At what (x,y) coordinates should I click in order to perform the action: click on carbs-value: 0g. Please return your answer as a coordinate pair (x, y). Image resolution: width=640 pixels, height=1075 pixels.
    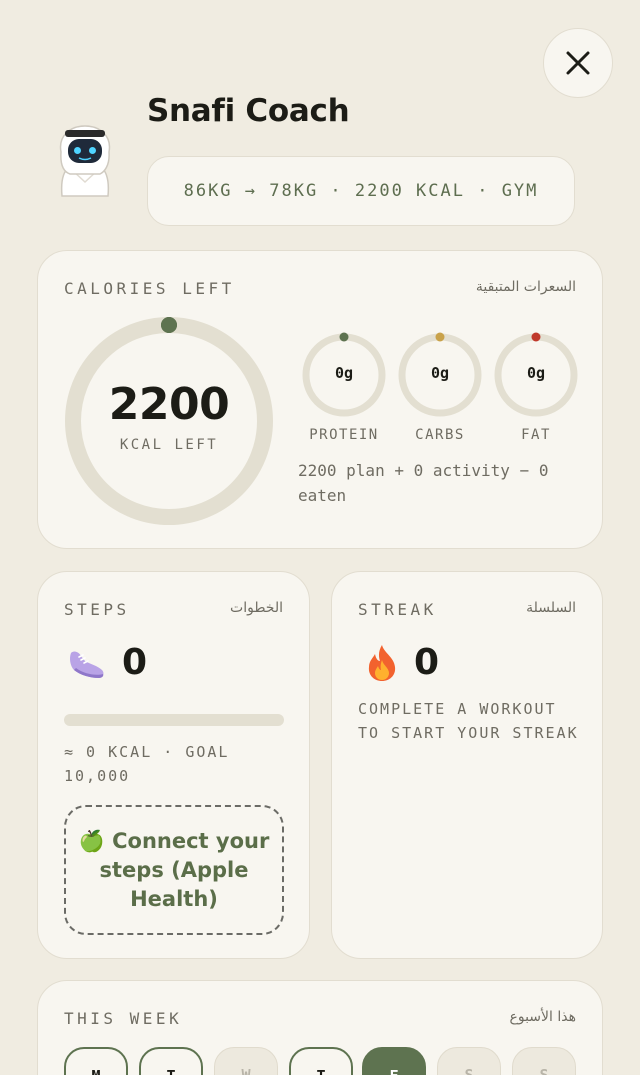
    Looking at the image, I should click on (440, 373).